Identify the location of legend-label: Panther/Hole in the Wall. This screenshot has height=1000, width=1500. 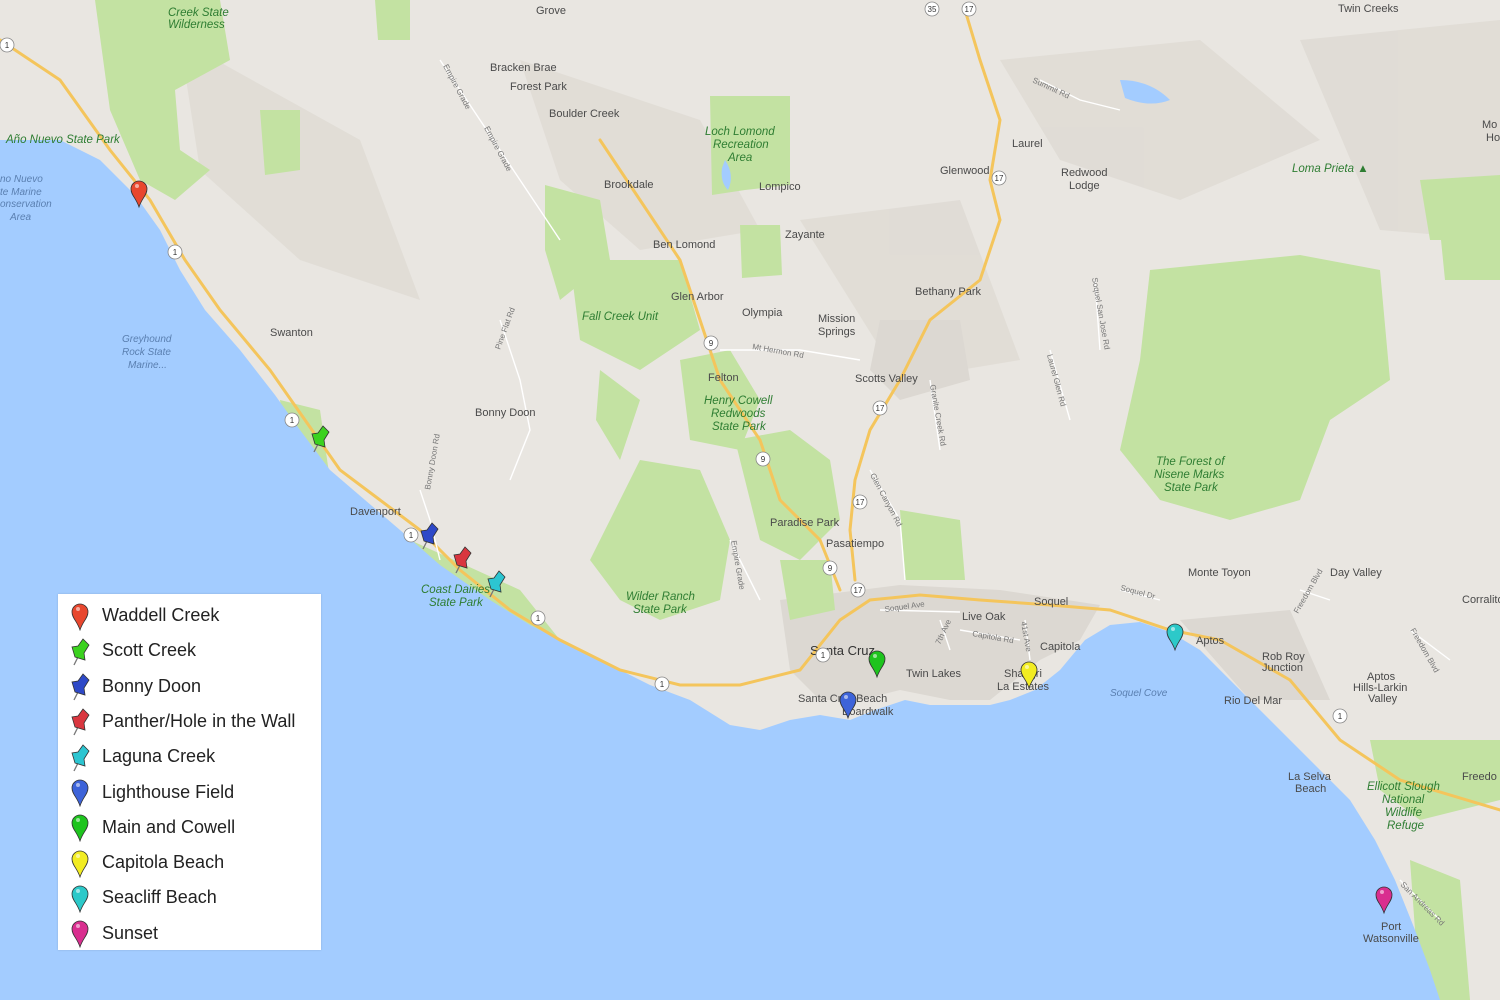
(199, 720).